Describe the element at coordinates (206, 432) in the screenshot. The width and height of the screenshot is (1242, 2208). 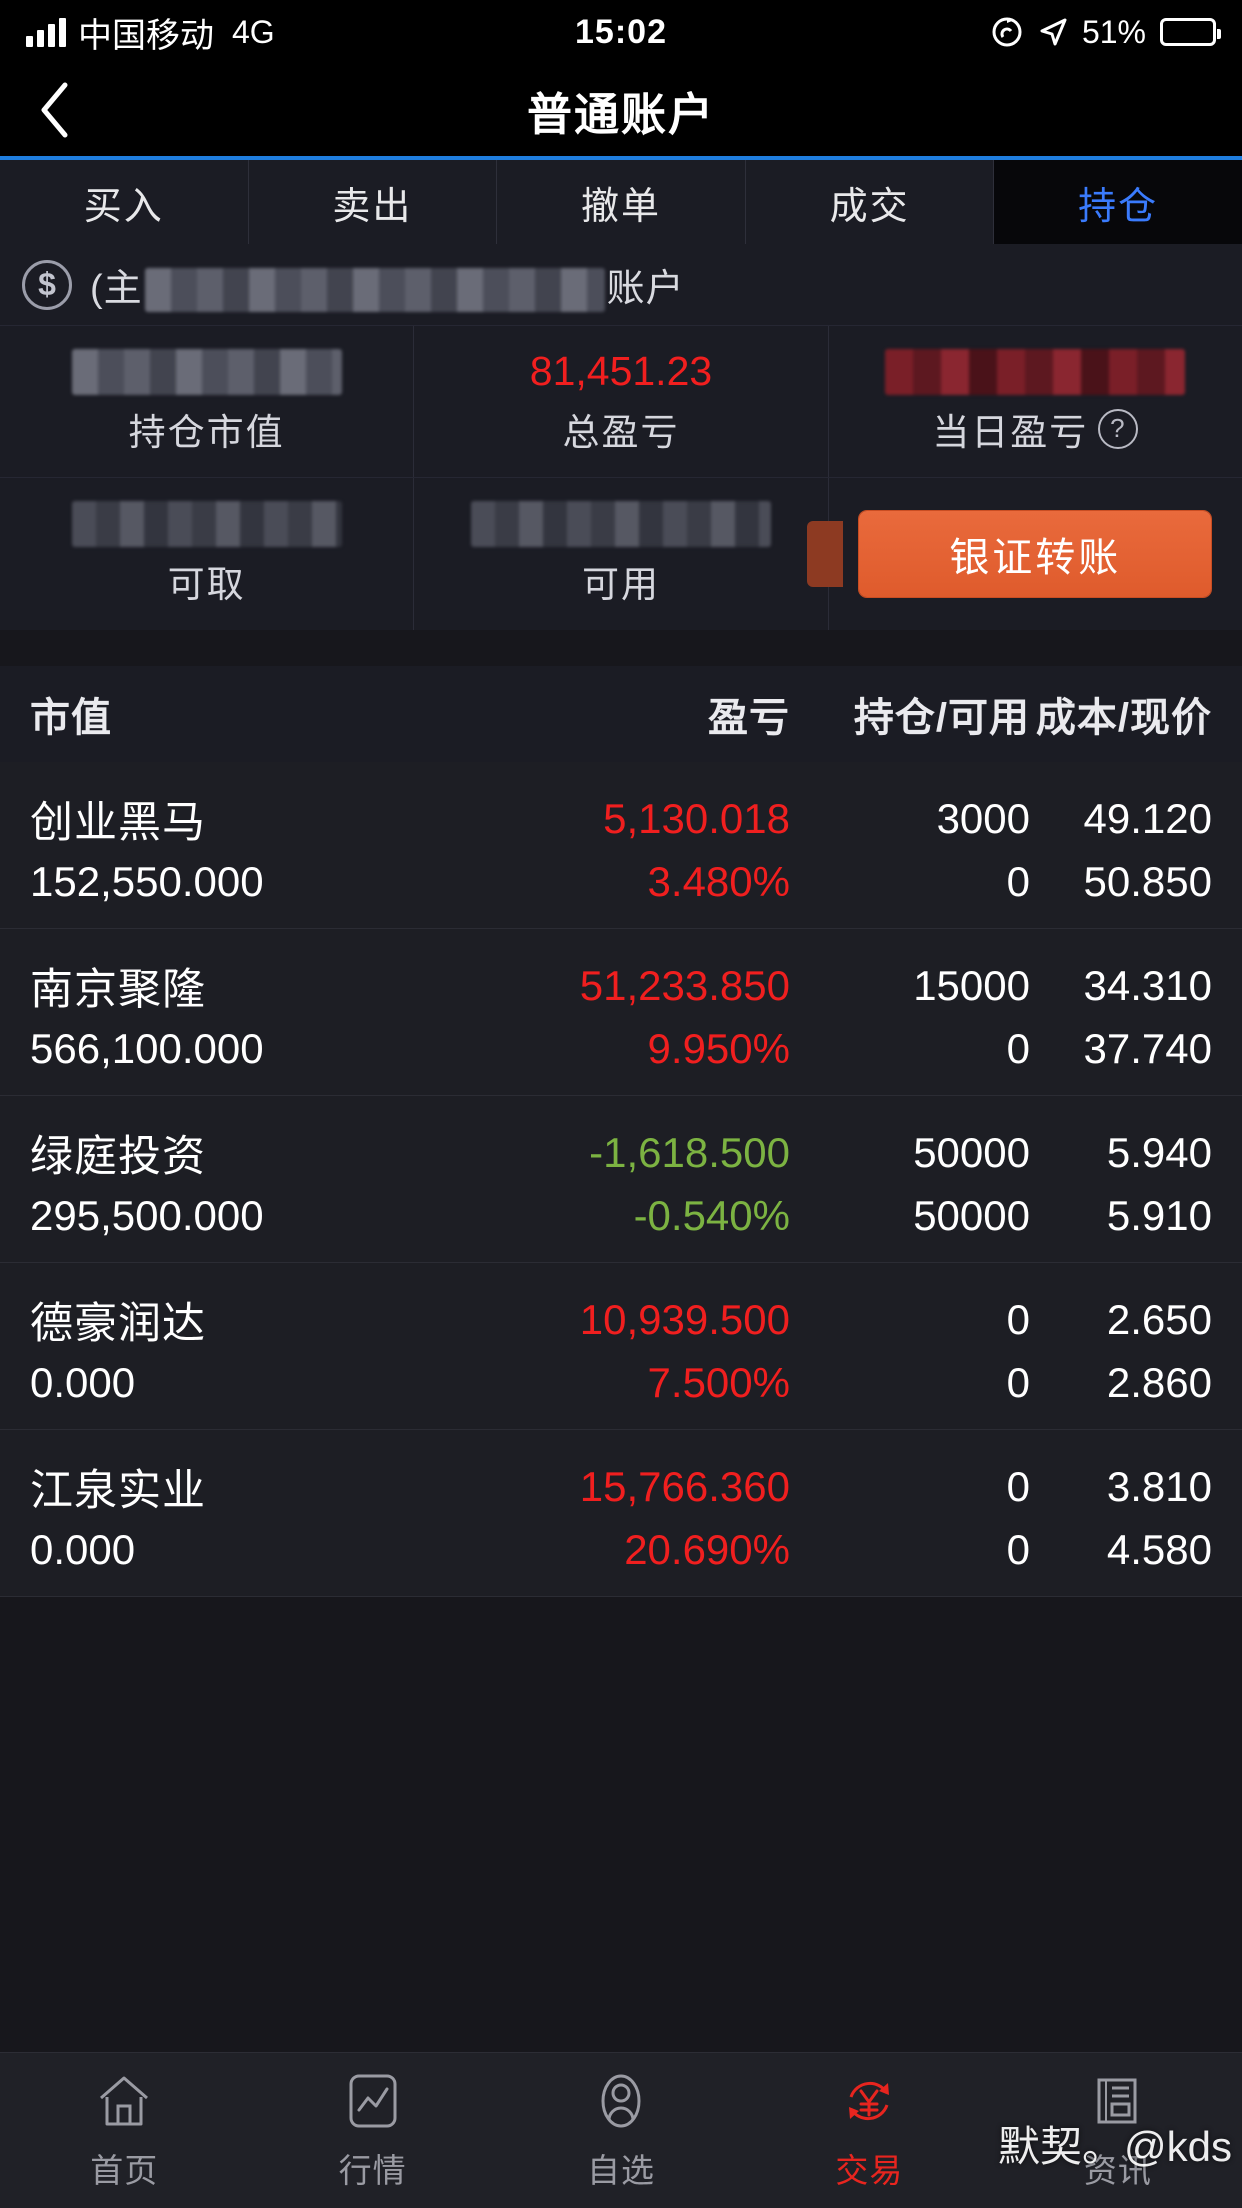
I see `summary-market-value-label: 持仓市值` at that location.